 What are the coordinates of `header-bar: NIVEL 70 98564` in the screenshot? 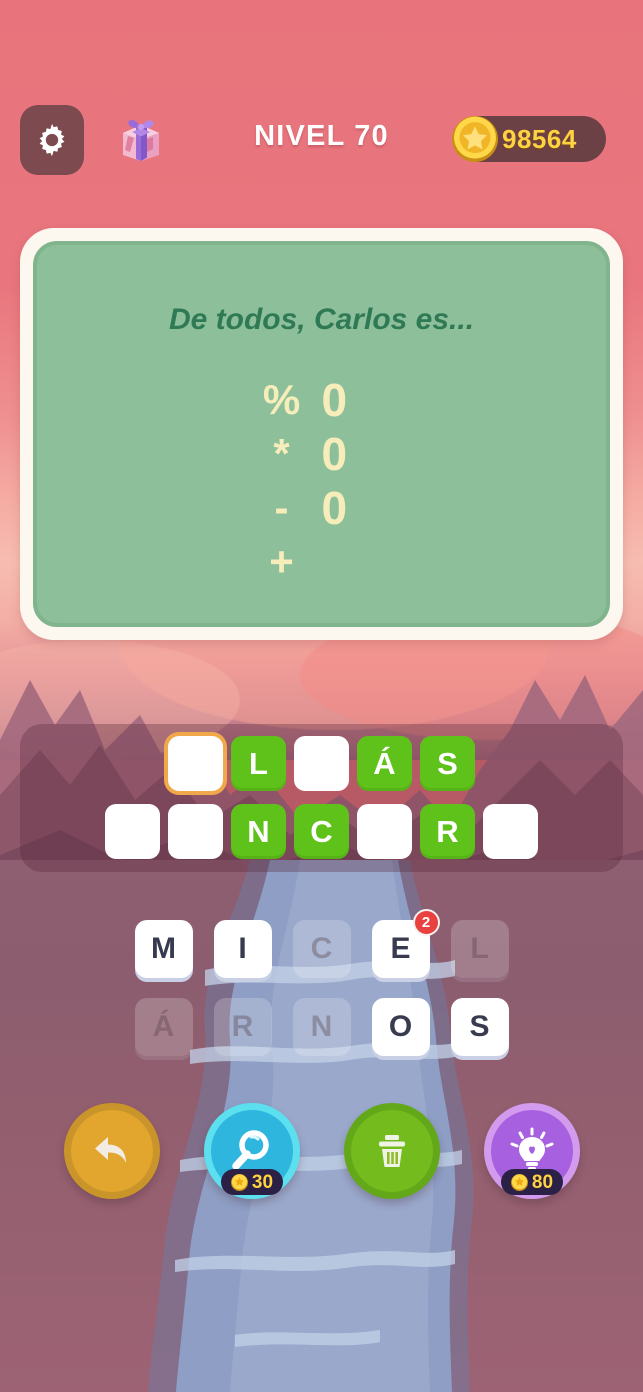 It's located at (321, 140).